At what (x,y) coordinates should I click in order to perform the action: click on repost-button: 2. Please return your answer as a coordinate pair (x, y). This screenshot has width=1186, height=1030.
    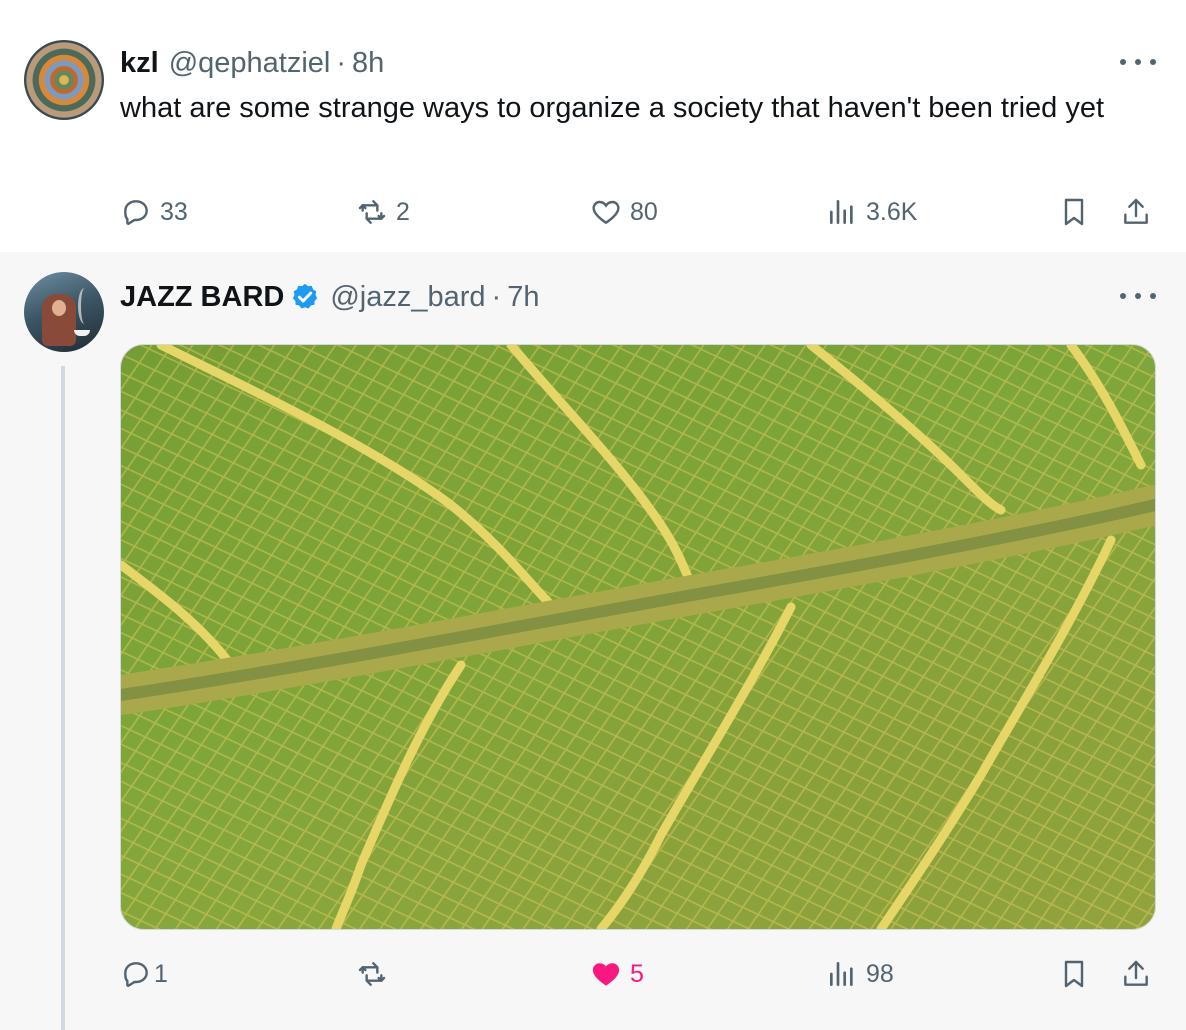
    Looking at the image, I should click on (383, 212).